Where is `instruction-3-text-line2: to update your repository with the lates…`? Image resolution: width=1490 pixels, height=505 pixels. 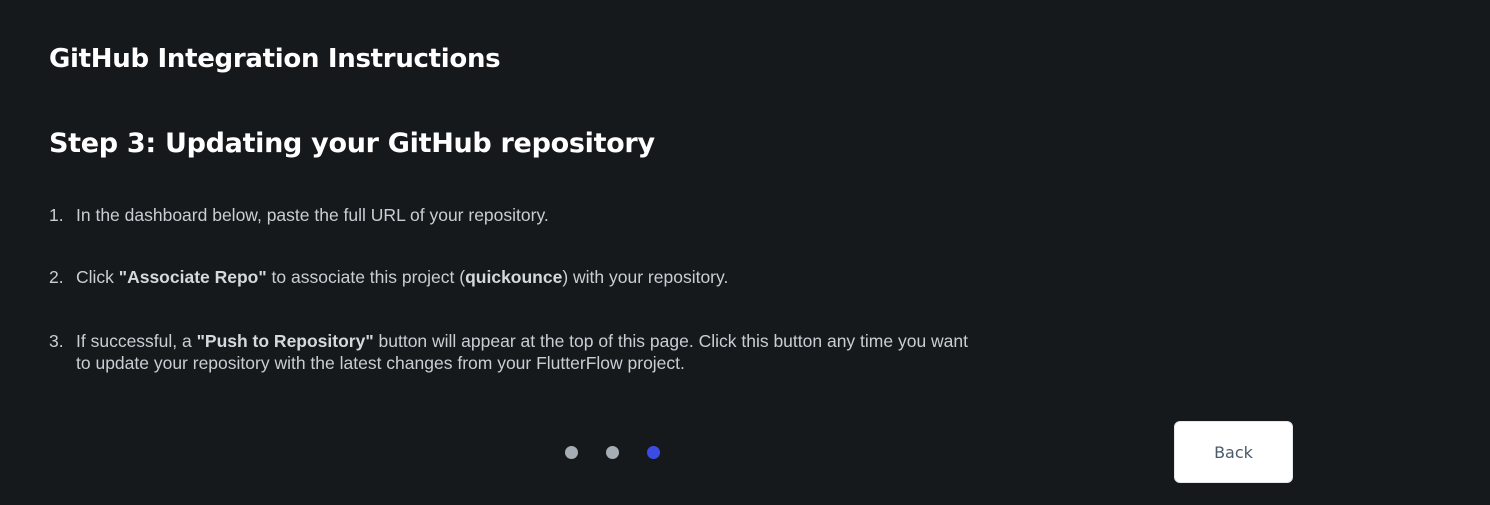 instruction-3-text-line2: to update your repository with the lates… is located at coordinates (380, 363).